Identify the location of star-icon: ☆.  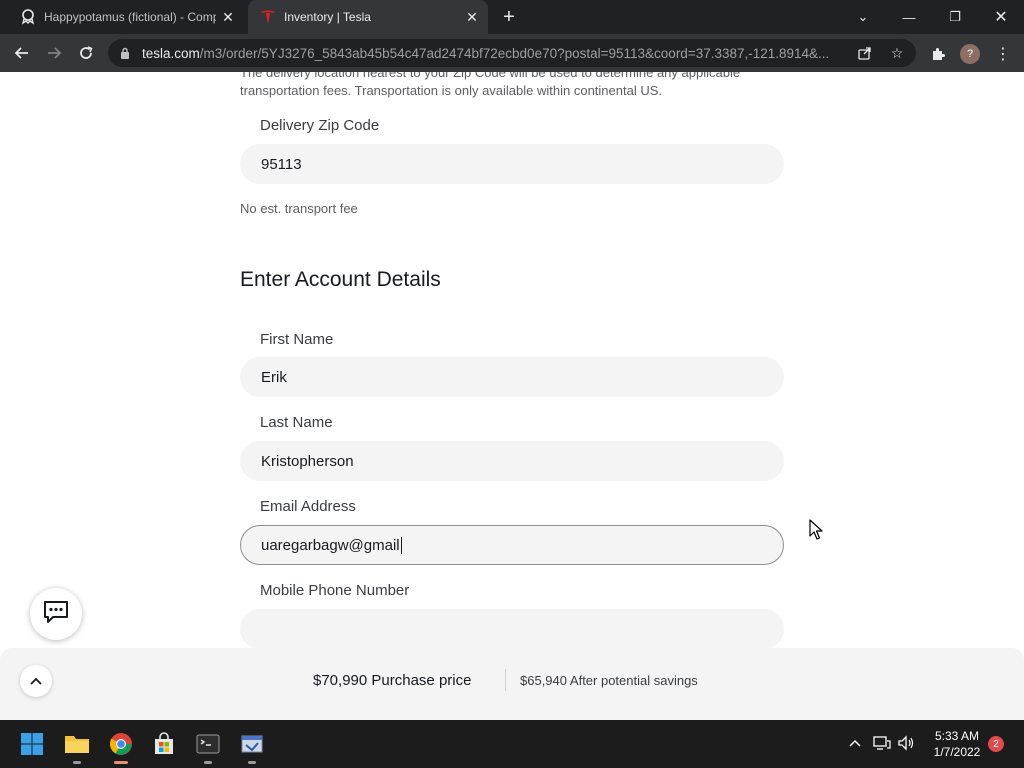
(897, 53).